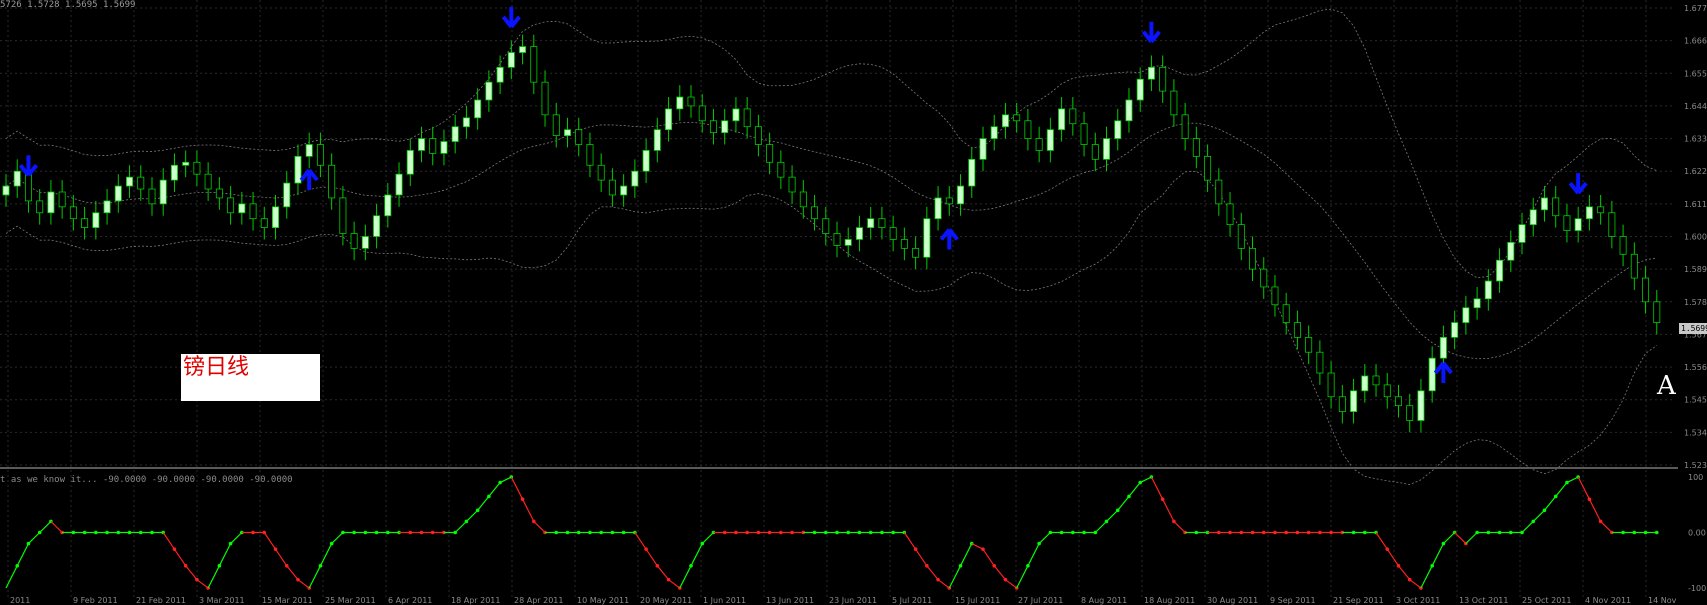 This screenshot has height=605, width=1707. What do you see at coordinates (1695, 302) in the screenshot?
I see `price-tick-label: 1.578` at bounding box center [1695, 302].